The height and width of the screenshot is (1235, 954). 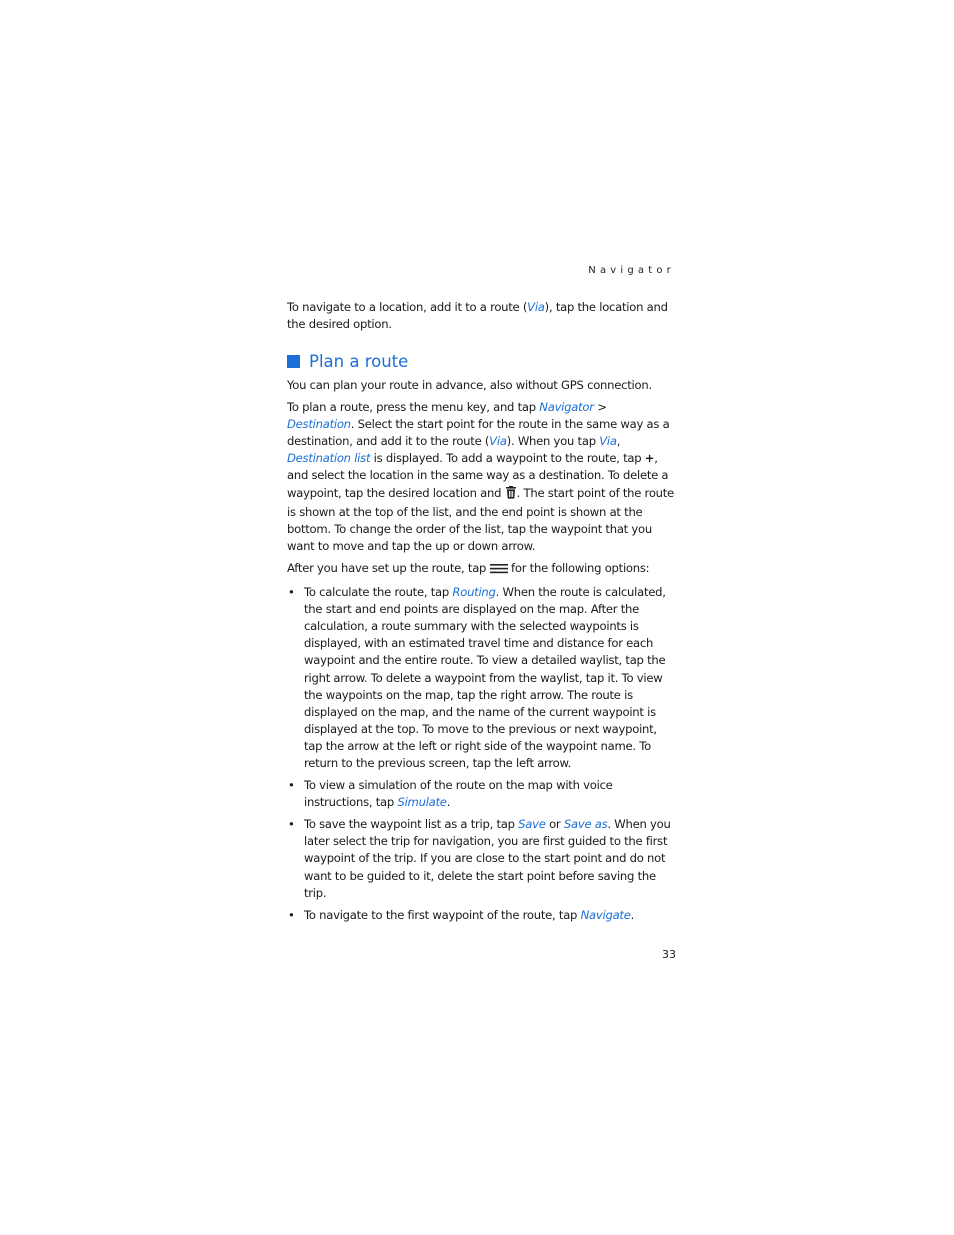 I want to click on navigate-link: Navigate, so click(x=606, y=915).